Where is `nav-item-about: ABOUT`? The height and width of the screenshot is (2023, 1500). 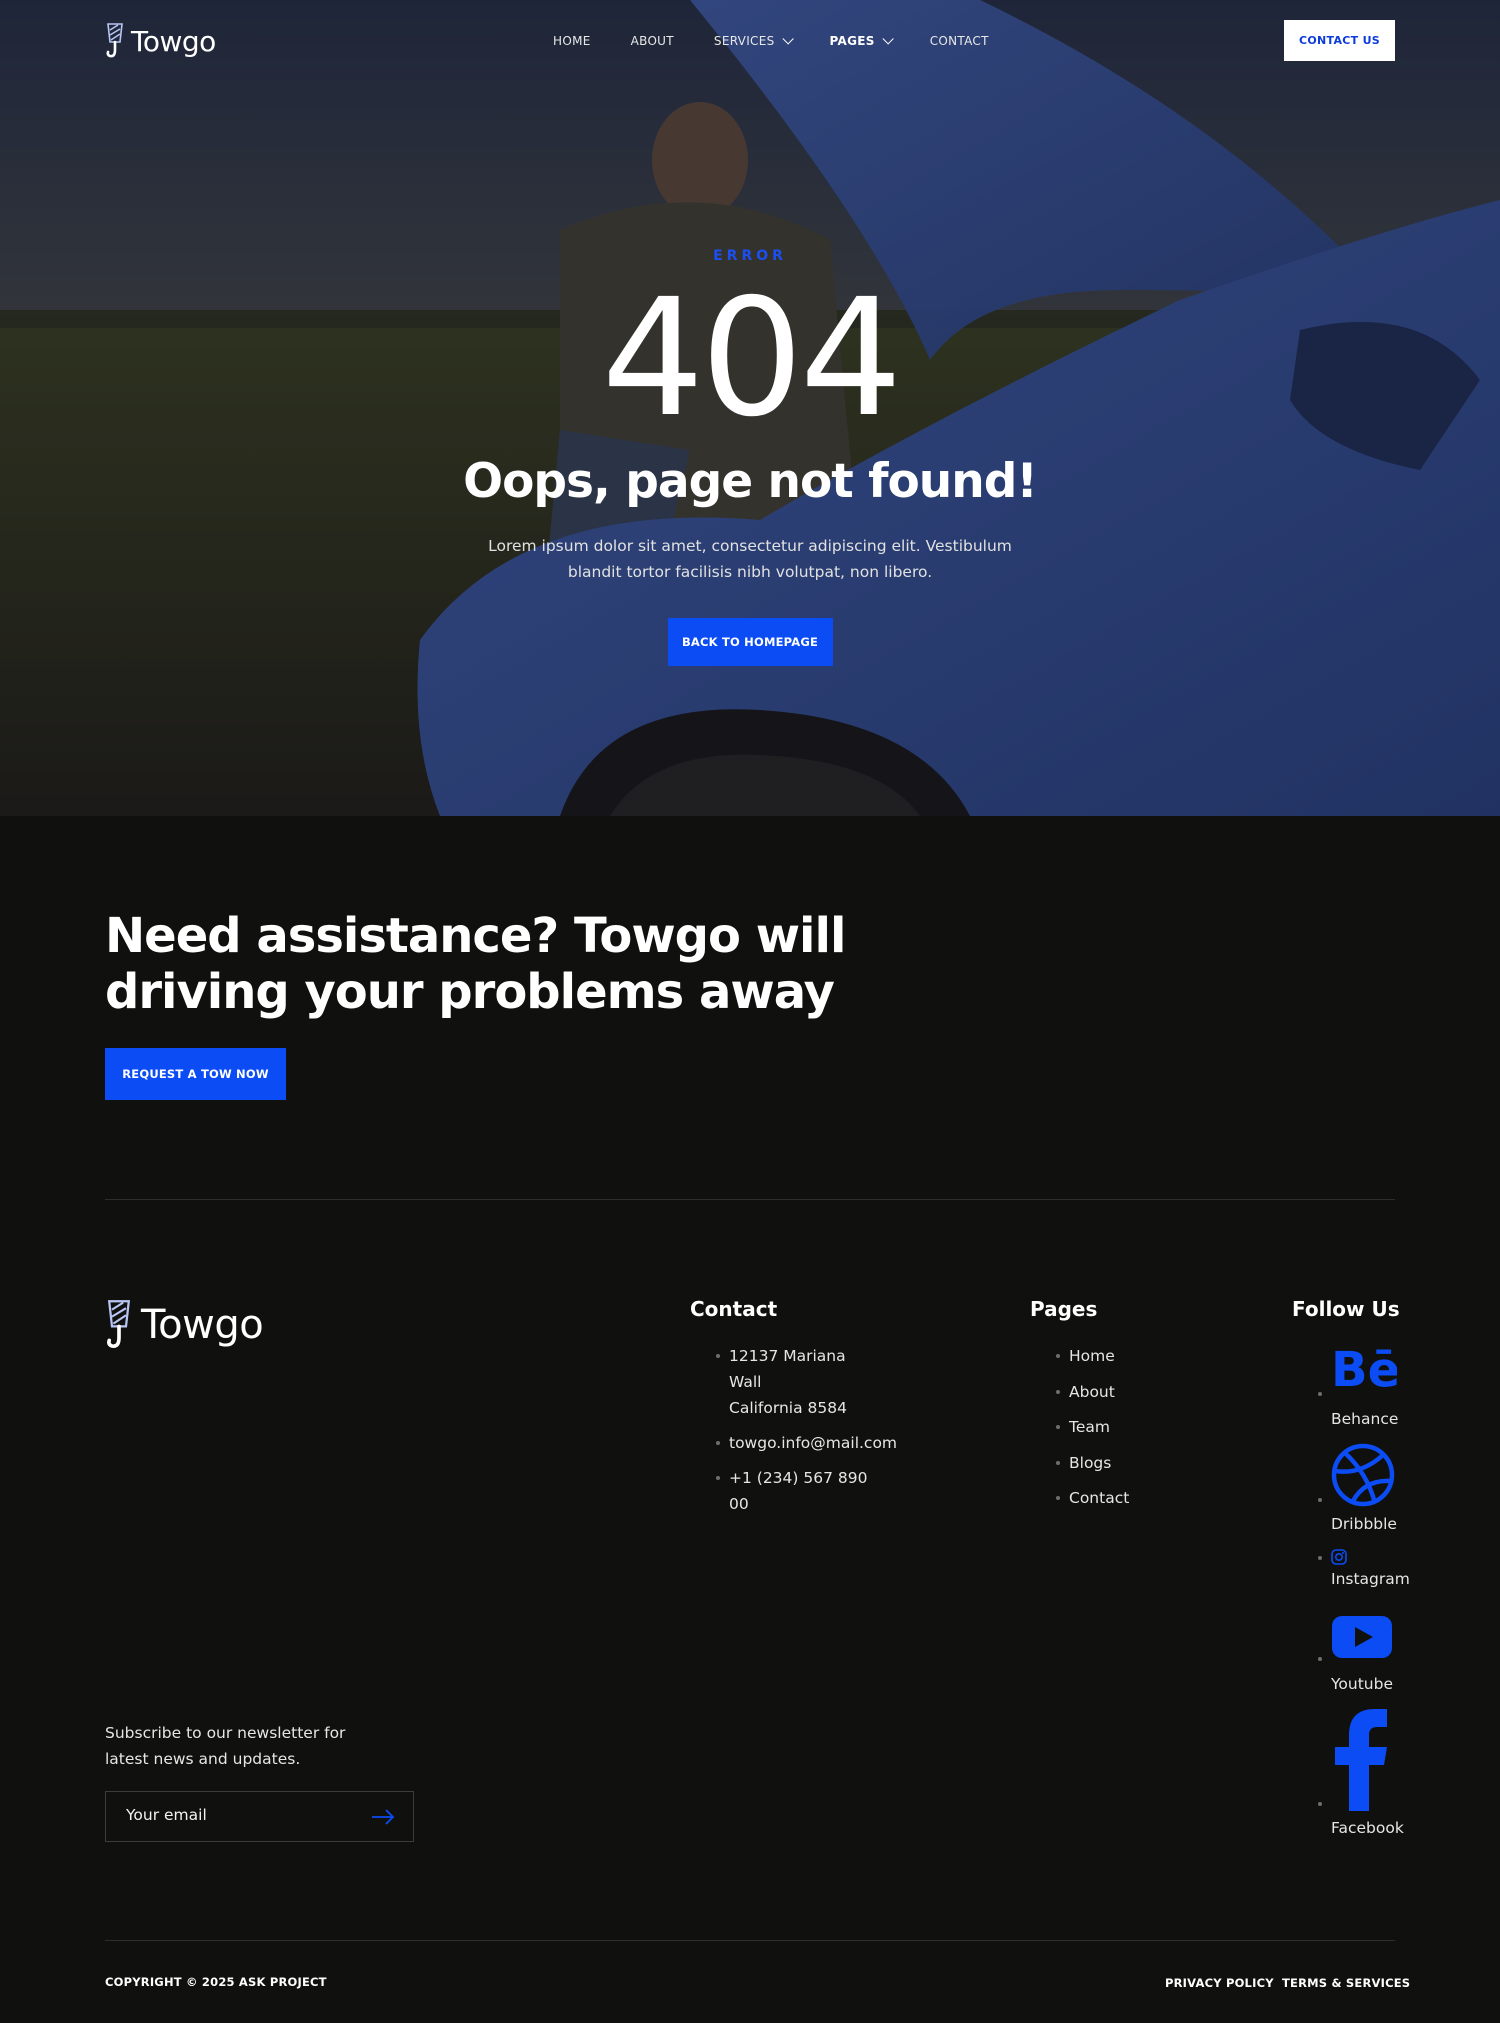
nav-item-about: ABOUT is located at coordinates (652, 41).